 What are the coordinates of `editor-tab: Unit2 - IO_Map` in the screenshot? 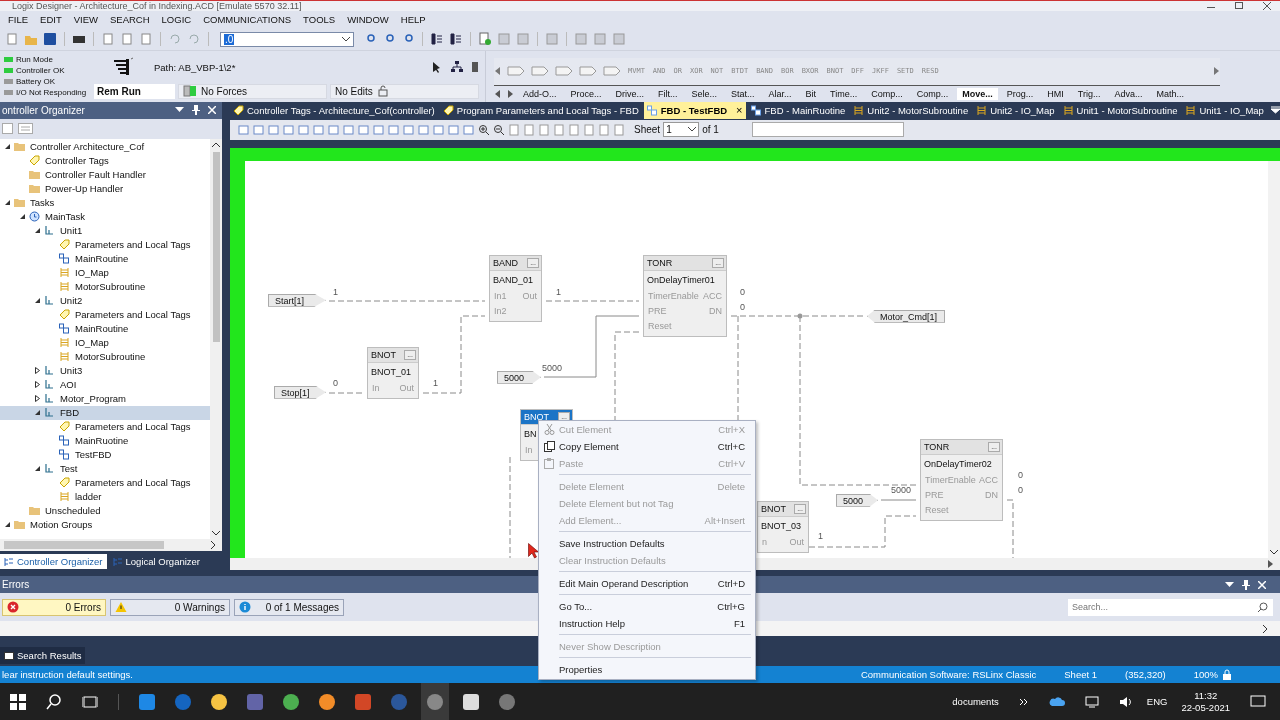 It's located at (1015, 110).